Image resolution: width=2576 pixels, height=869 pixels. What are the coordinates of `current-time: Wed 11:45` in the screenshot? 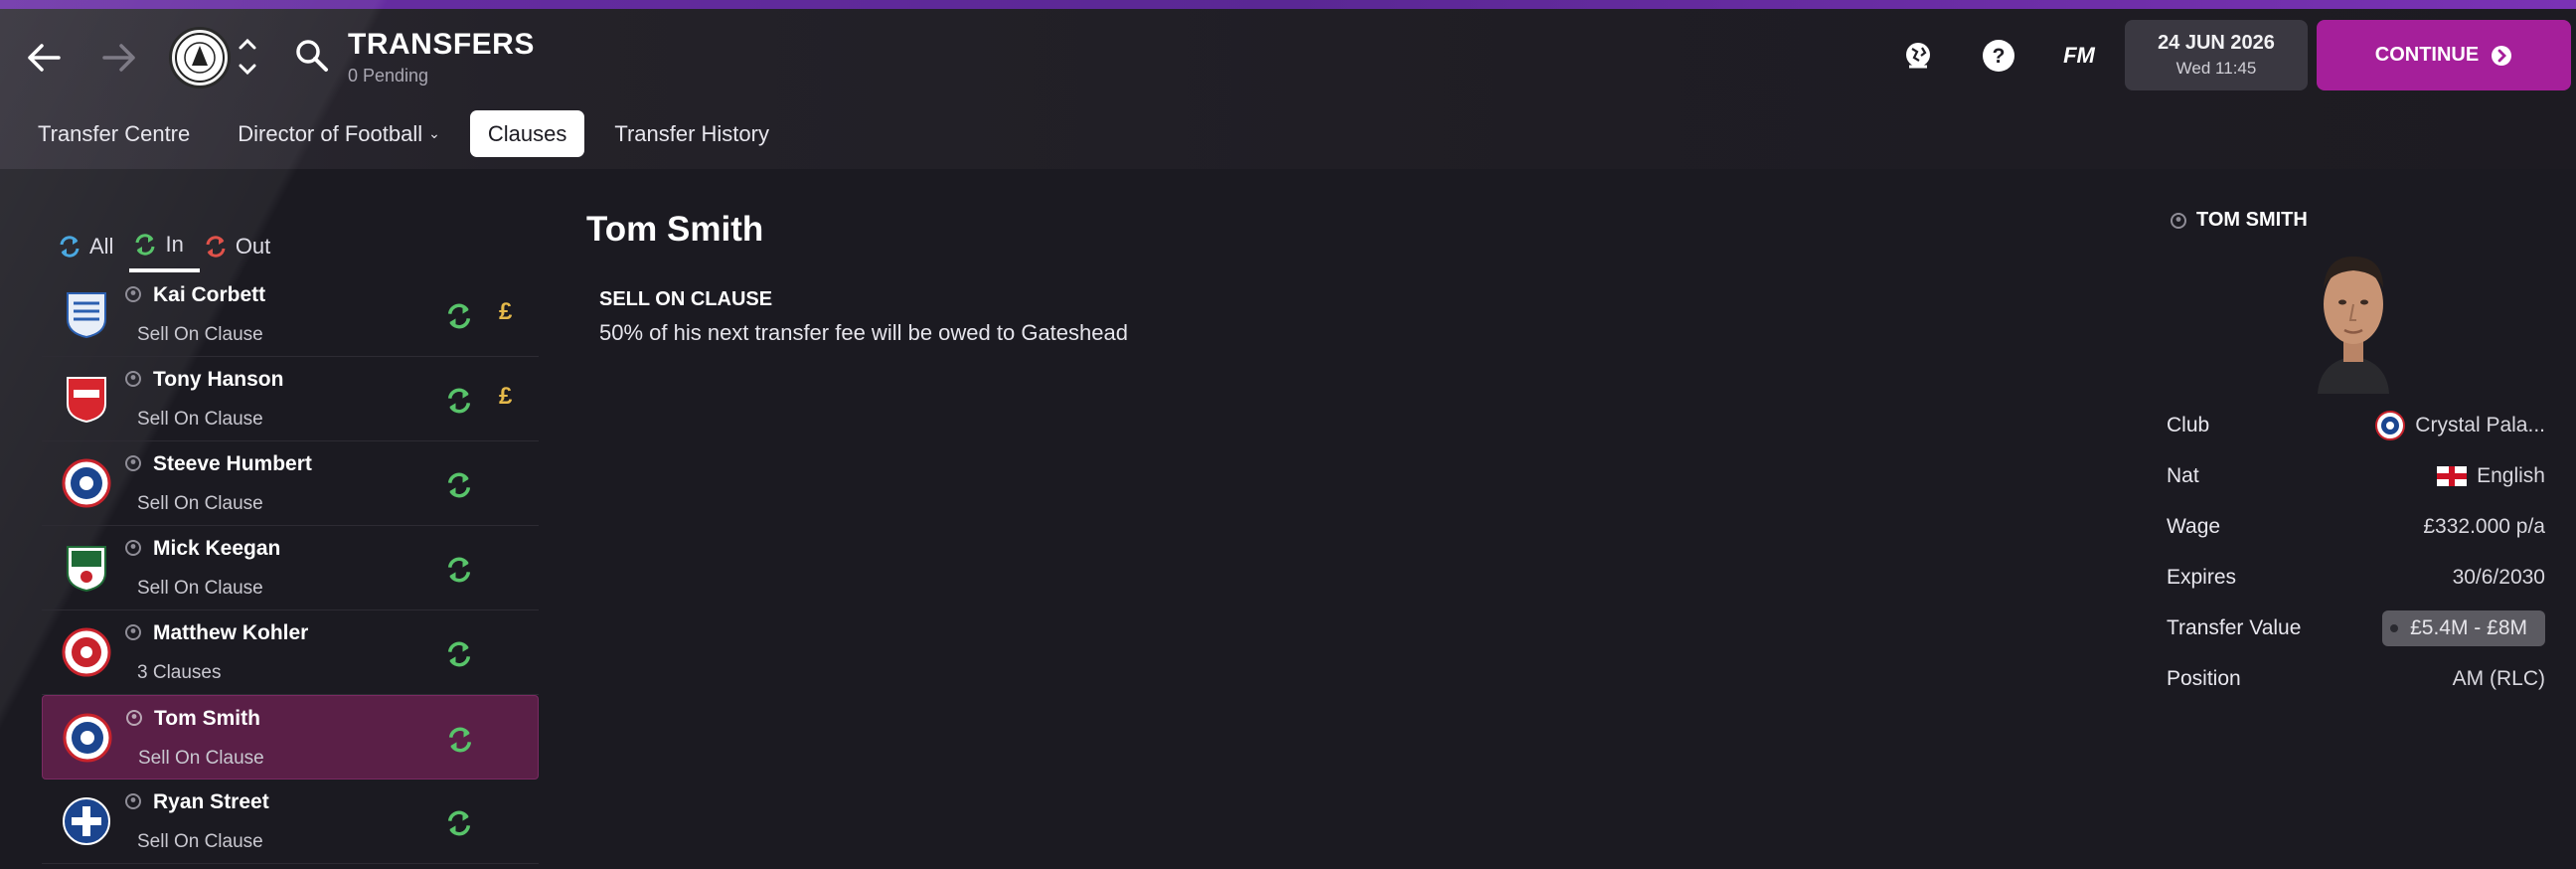 It's located at (2216, 68).